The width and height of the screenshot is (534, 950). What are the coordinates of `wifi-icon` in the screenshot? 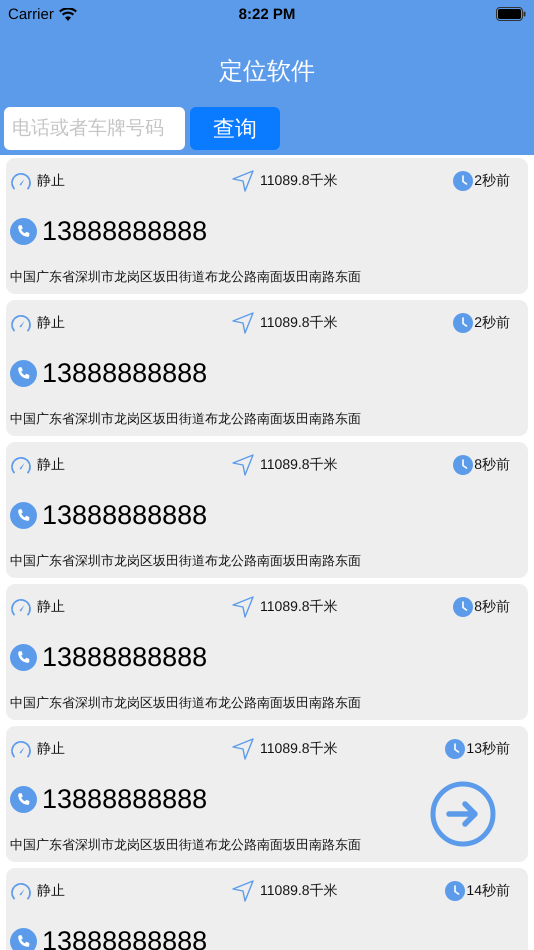 It's located at (67, 14).